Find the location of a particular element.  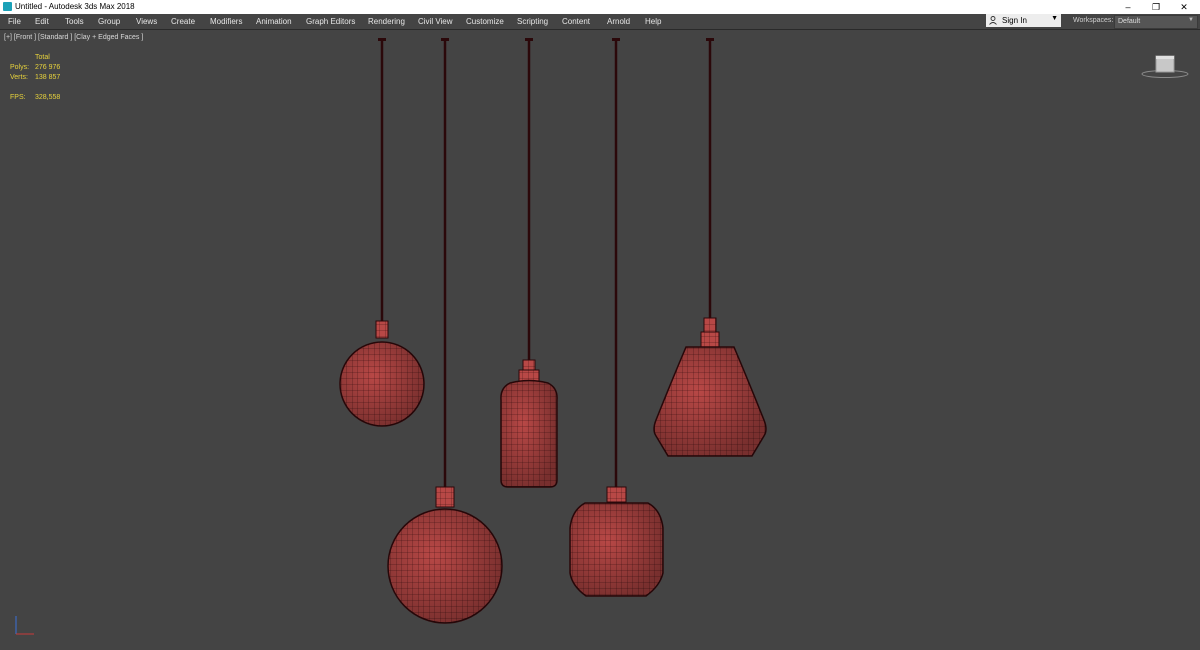

lamp-large-sphere is located at coordinates (445, 331).